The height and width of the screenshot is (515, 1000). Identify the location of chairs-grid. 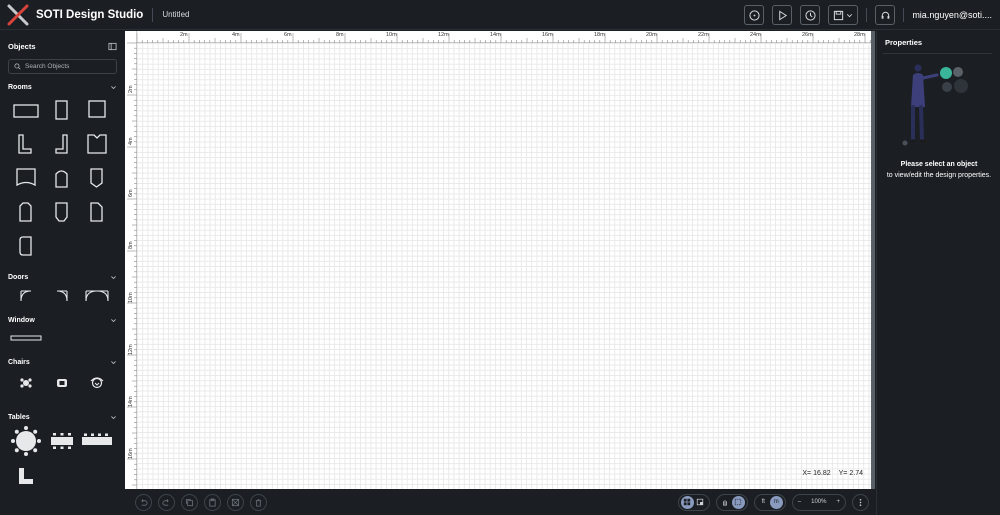
(62, 389).